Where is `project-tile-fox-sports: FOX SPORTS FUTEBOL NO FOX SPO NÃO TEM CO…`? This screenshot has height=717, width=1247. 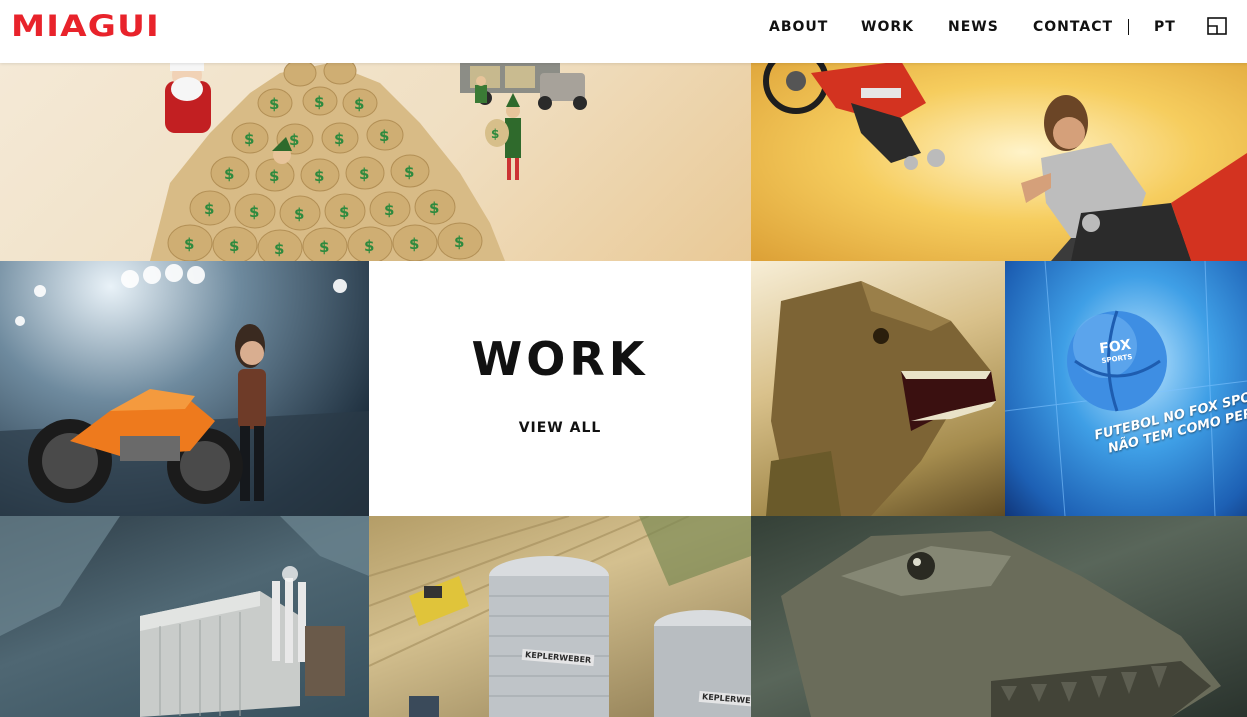 project-tile-fox-sports: FOX SPORTS FUTEBOL NO FOX SPO NÃO TEM CO… is located at coordinates (1126, 388).